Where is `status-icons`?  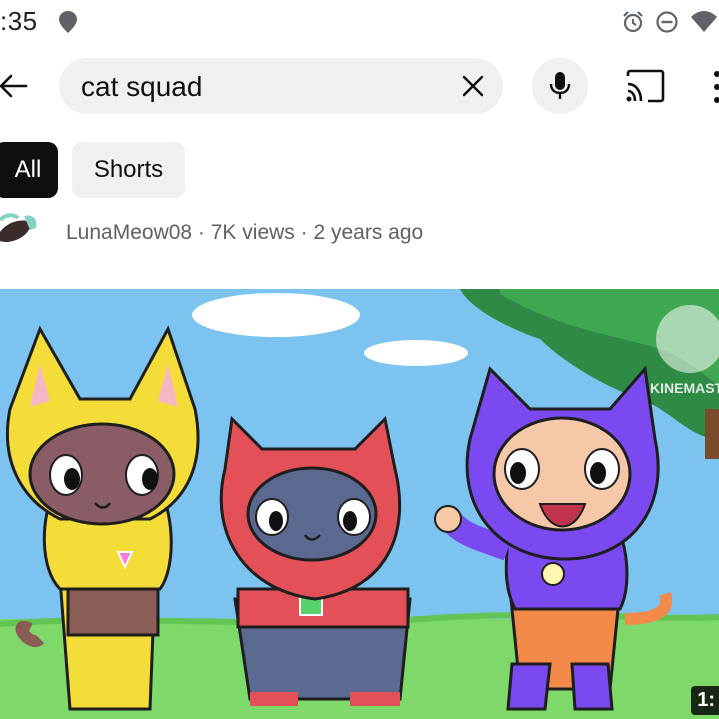
status-icons is located at coordinates (670, 22).